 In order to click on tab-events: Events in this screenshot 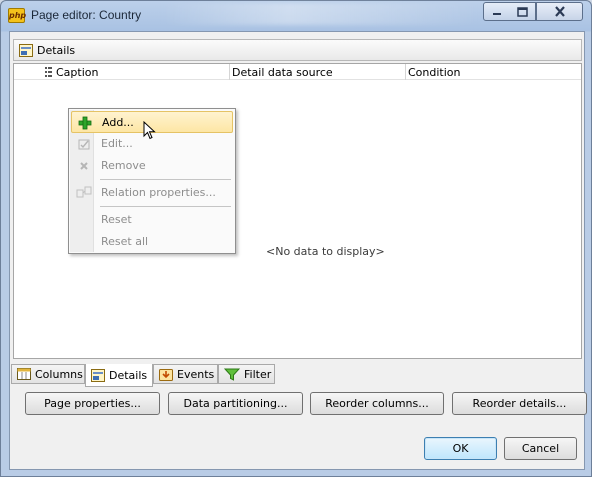, I will do `click(185, 374)`.